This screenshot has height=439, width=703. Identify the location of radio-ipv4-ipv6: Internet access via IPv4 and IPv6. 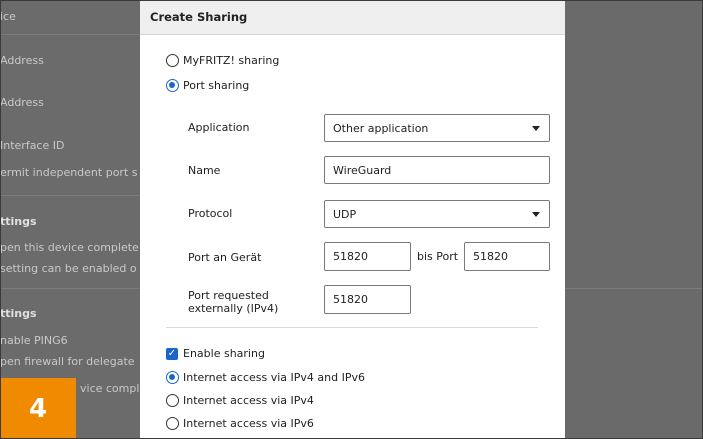
(265, 377).